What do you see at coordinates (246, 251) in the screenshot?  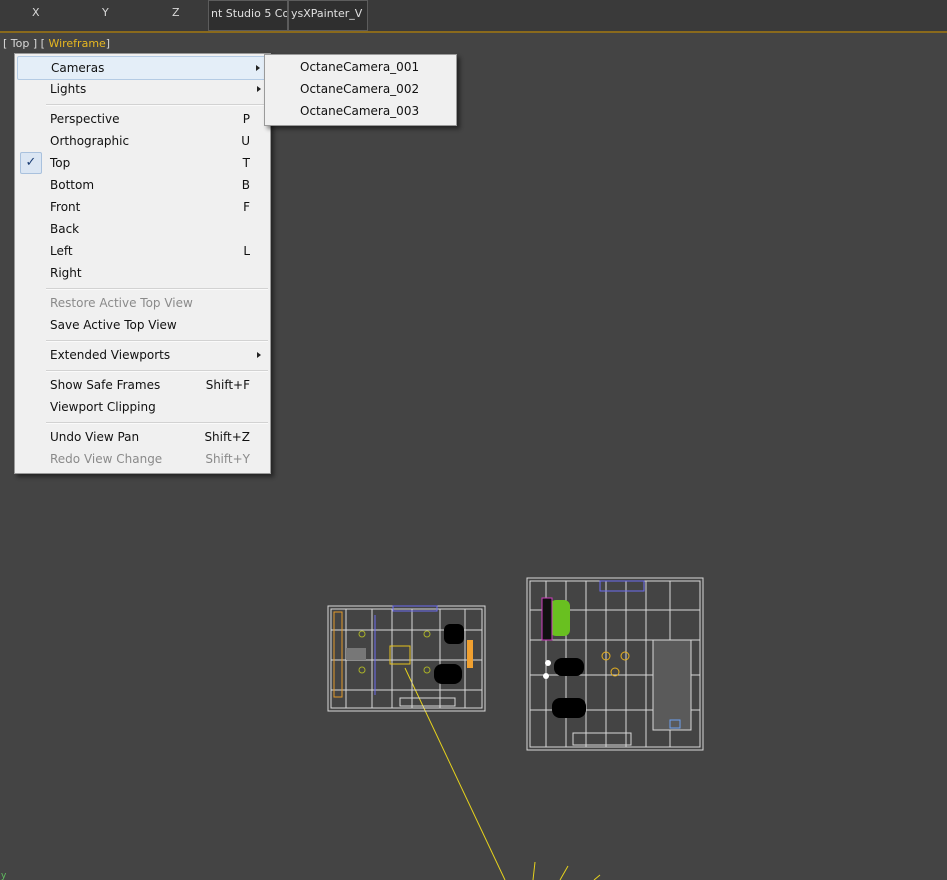 I see `menu-item-left-shortcut: L` at bounding box center [246, 251].